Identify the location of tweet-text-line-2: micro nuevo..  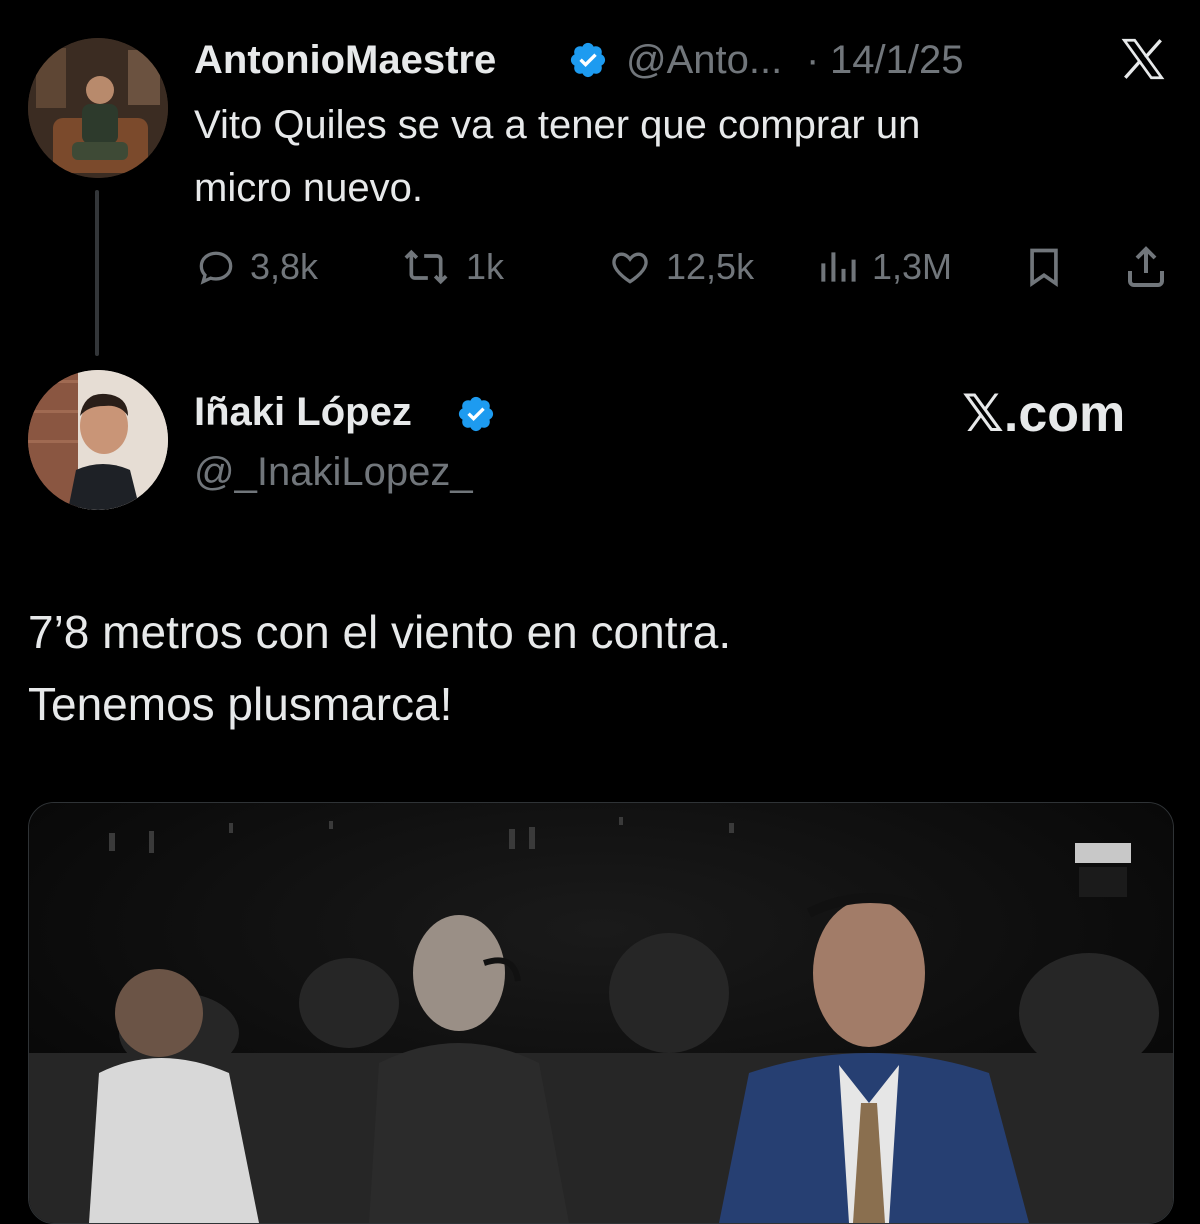
(308, 188).